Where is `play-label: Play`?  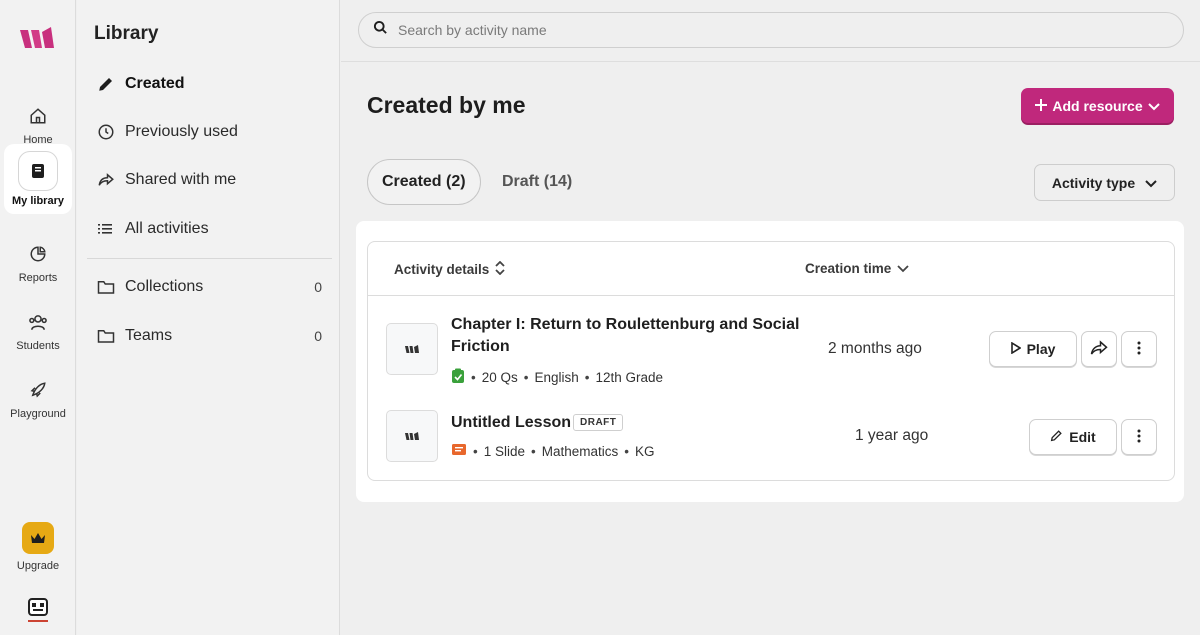 play-label: Play is located at coordinates (1041, 349).